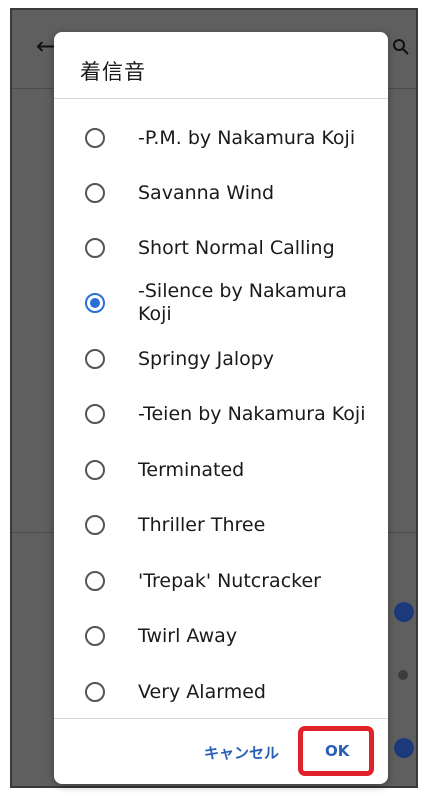 The image size is (428, 798). Describe the element at coordinates (202, 691) in the screenshot. I see `ringtone-label: Very Alarmed` at that location.